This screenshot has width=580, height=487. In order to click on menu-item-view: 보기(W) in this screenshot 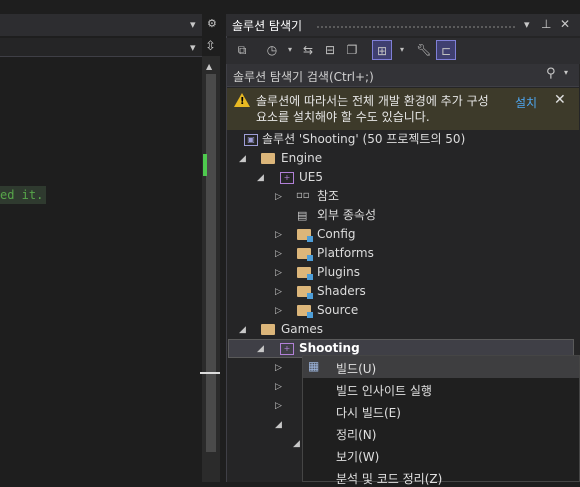, I will do `click(357, 456)`.